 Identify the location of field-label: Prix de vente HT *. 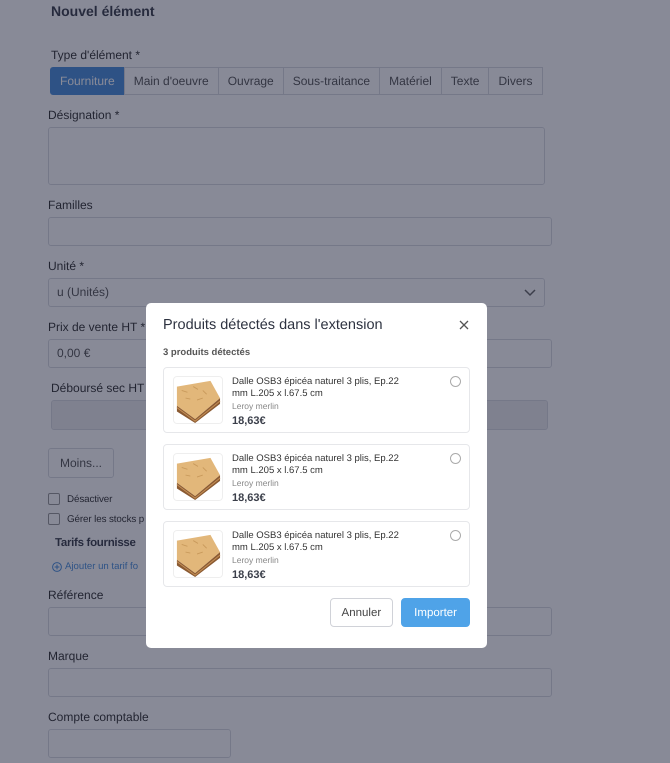
(97, 327).